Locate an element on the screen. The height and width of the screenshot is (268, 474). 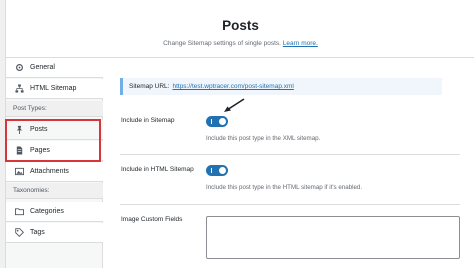
taxonomies-heading: Taxonomies: is located at coordinates (54, 191).